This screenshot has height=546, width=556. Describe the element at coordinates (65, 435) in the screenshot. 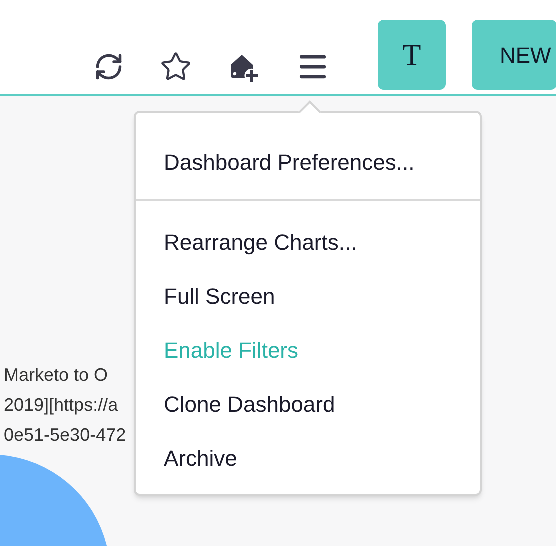

I see `chart-title-text: 0e51-5e30-472` at that location.